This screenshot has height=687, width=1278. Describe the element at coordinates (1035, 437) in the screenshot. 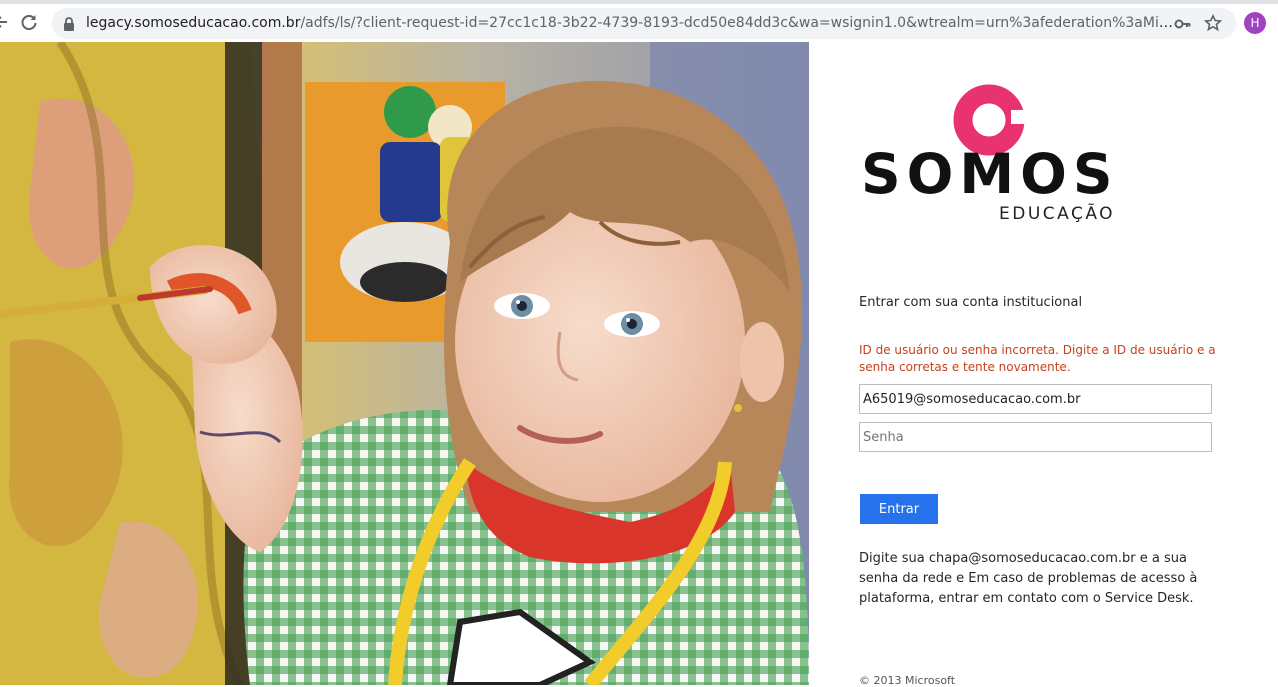

I see `password-input` at that location.